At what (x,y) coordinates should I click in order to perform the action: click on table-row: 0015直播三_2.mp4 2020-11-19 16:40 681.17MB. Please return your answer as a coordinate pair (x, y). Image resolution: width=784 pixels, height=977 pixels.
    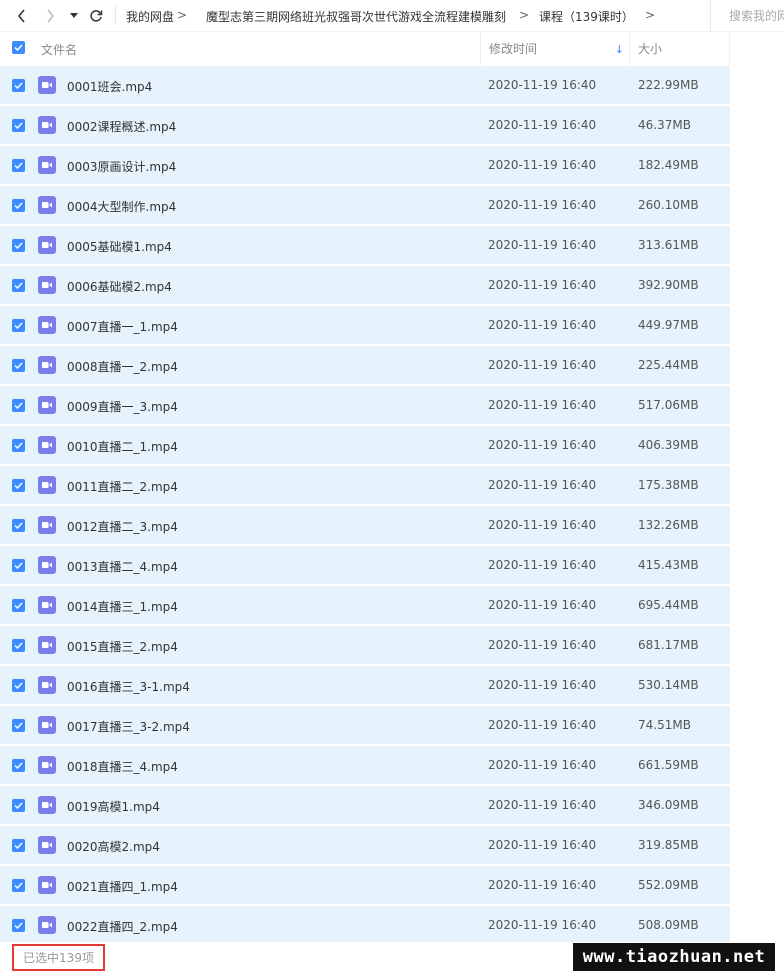
    Looking at the image, I should click on (365, 645).